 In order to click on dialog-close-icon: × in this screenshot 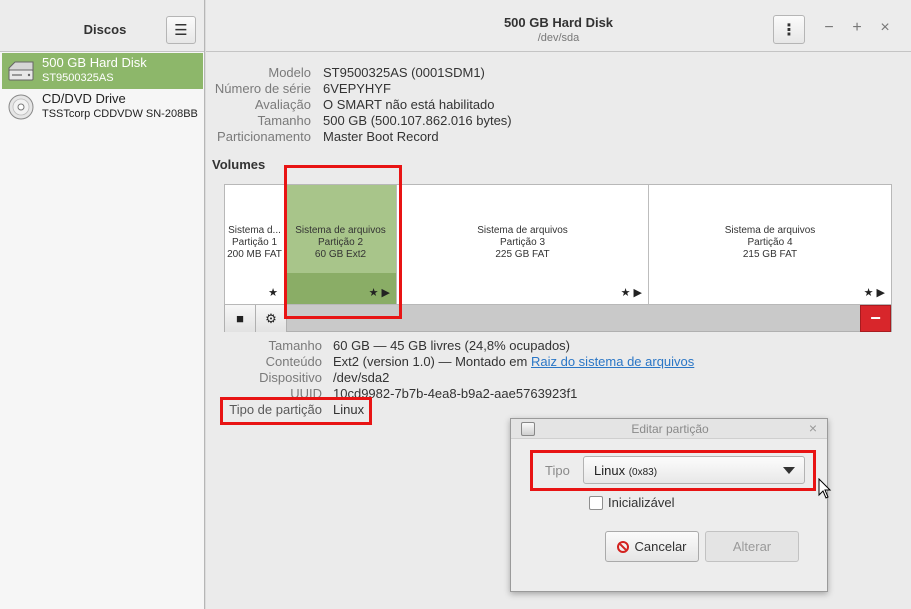, I will do `click(813, 428)`.